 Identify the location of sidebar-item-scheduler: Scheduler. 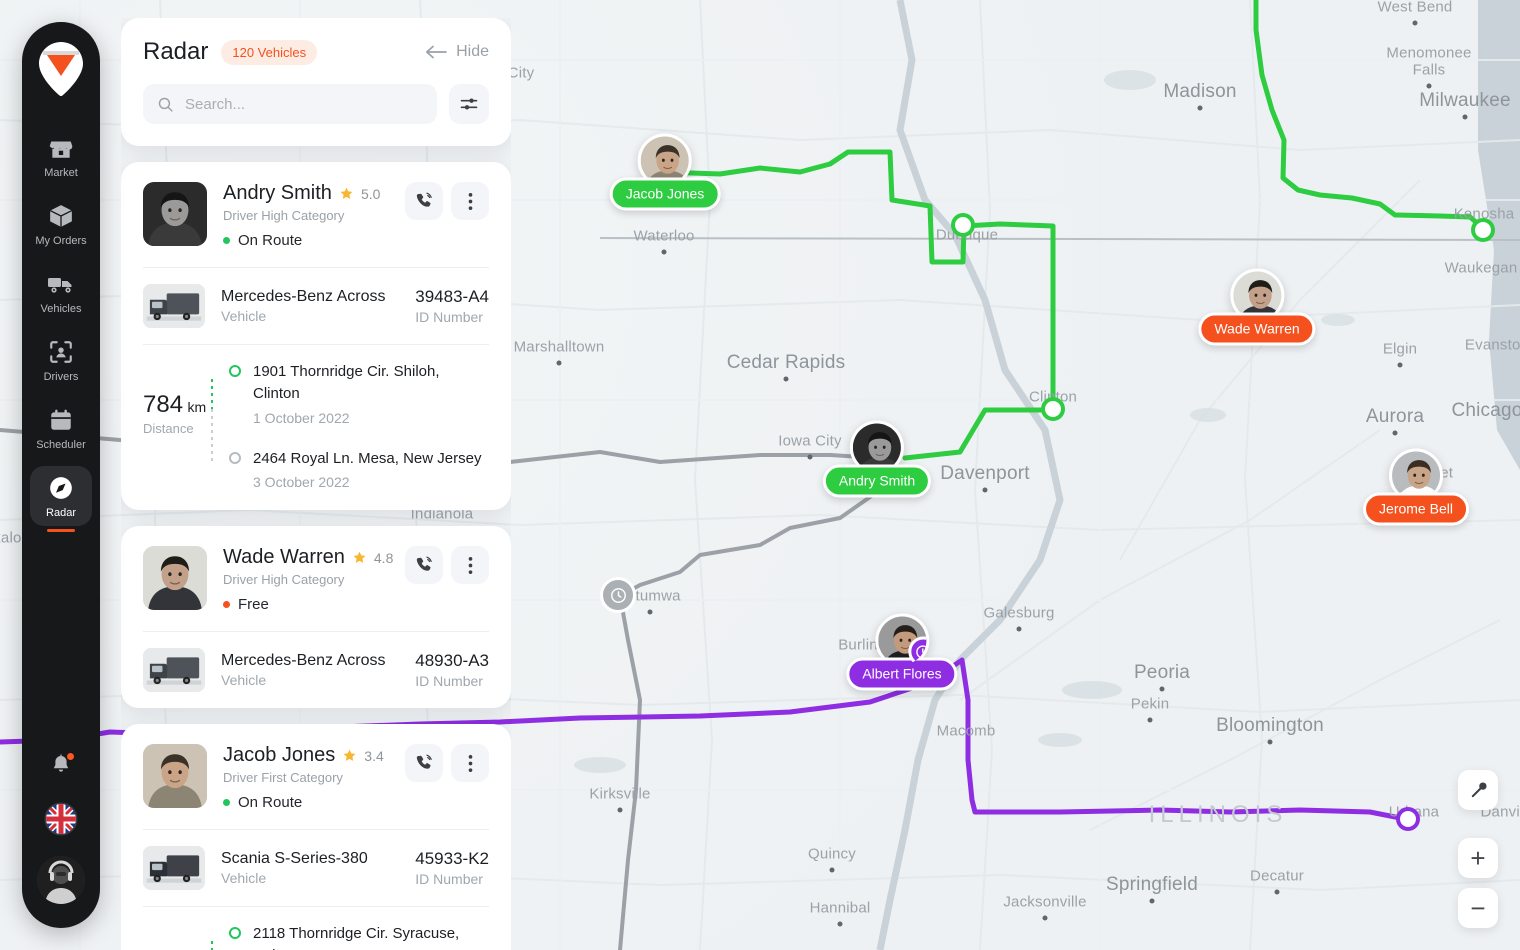
(61, 428).